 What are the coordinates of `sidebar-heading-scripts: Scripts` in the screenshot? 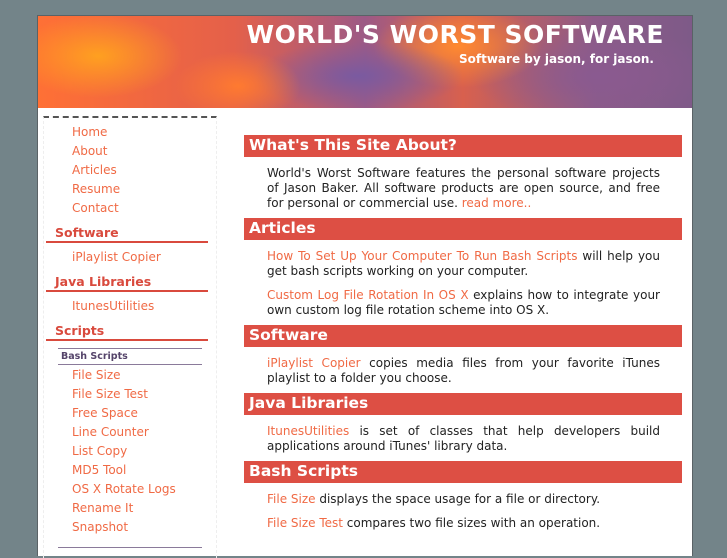 It's located at (127, 331).